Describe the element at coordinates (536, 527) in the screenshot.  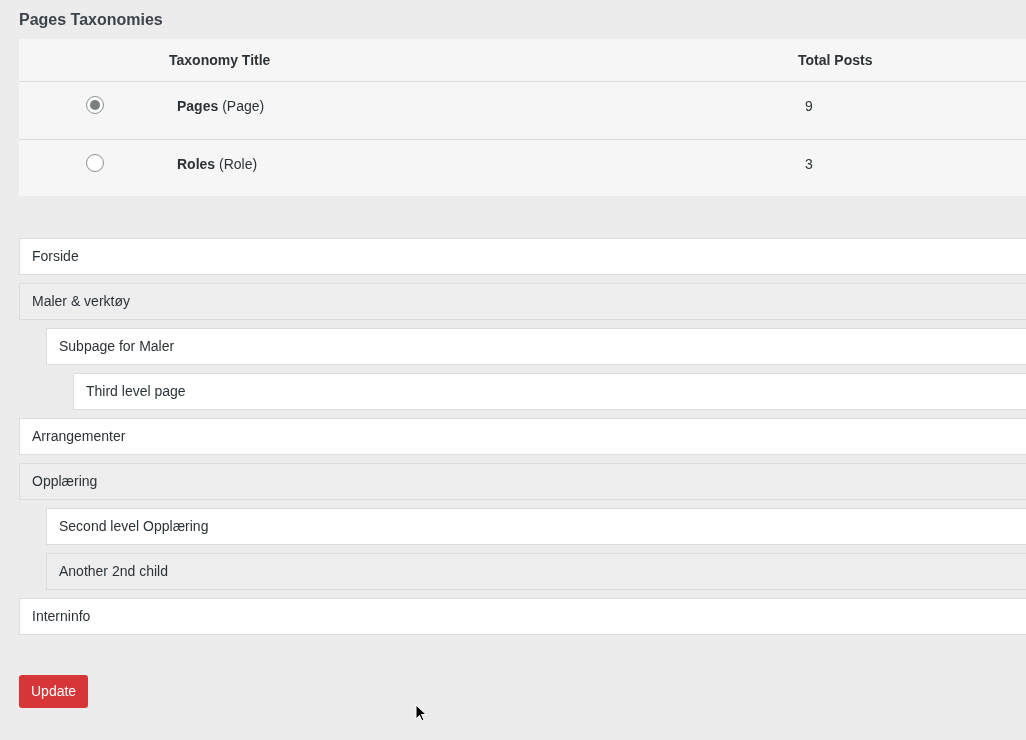
I see `page-item: Second level Opplæring` at that location.